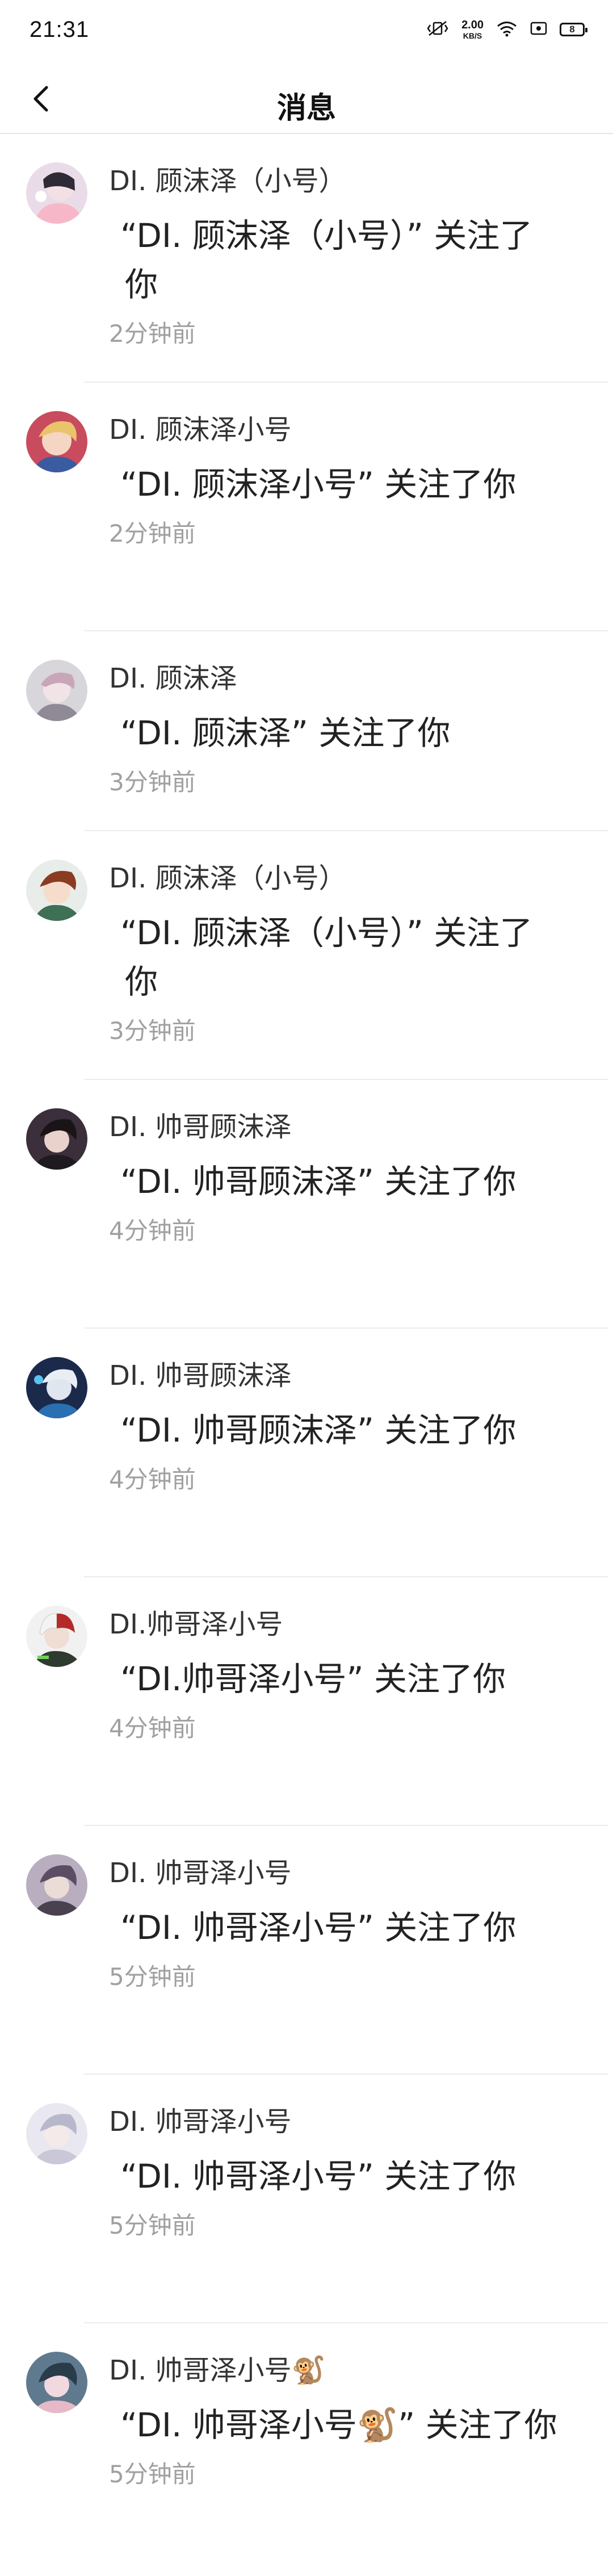  I want to click on message-item: DI. 顾沫泽（小号） “DI. 顾沫泽（小号）” 关注了你 3分钟前, so click(306, 955).